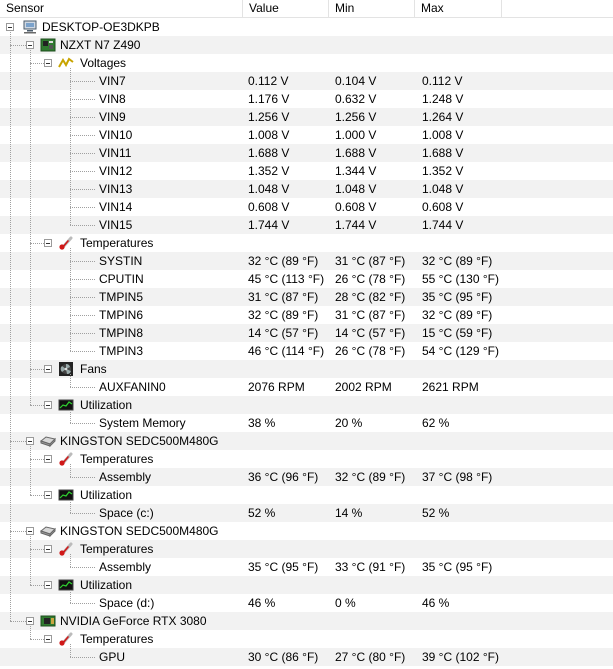  I want to click on sensor-value: 36 °C (96 °F), so click(283, 477).